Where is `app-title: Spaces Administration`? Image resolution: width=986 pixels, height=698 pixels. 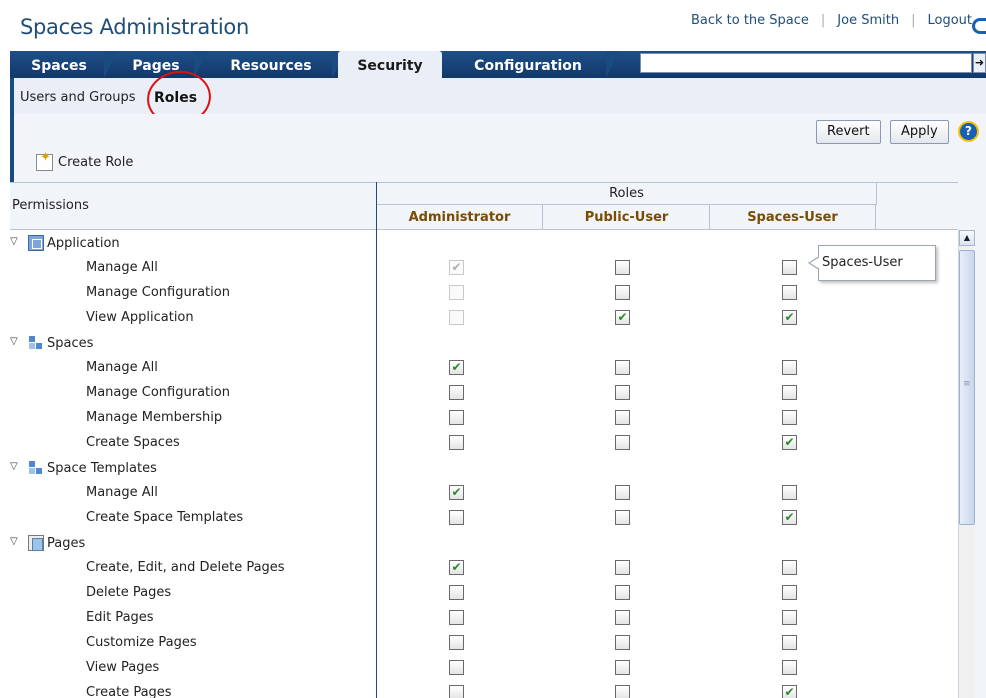
app-title: Spaces Administration is located at coordinates (134, 27).